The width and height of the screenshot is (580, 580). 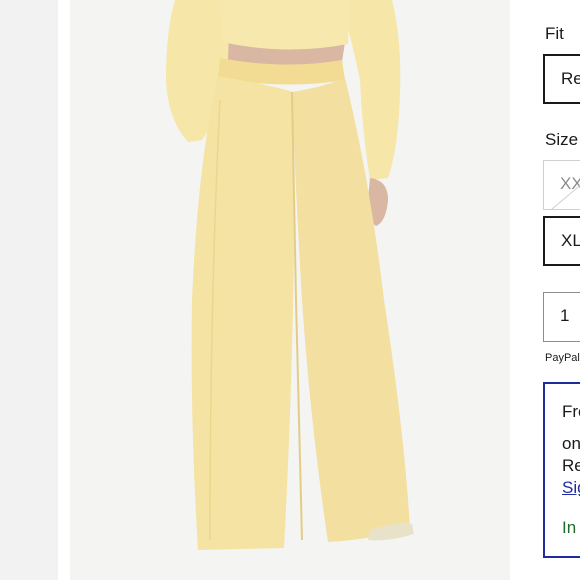 I want to click on fit-option-text: Re, so click(x=570, y=78).